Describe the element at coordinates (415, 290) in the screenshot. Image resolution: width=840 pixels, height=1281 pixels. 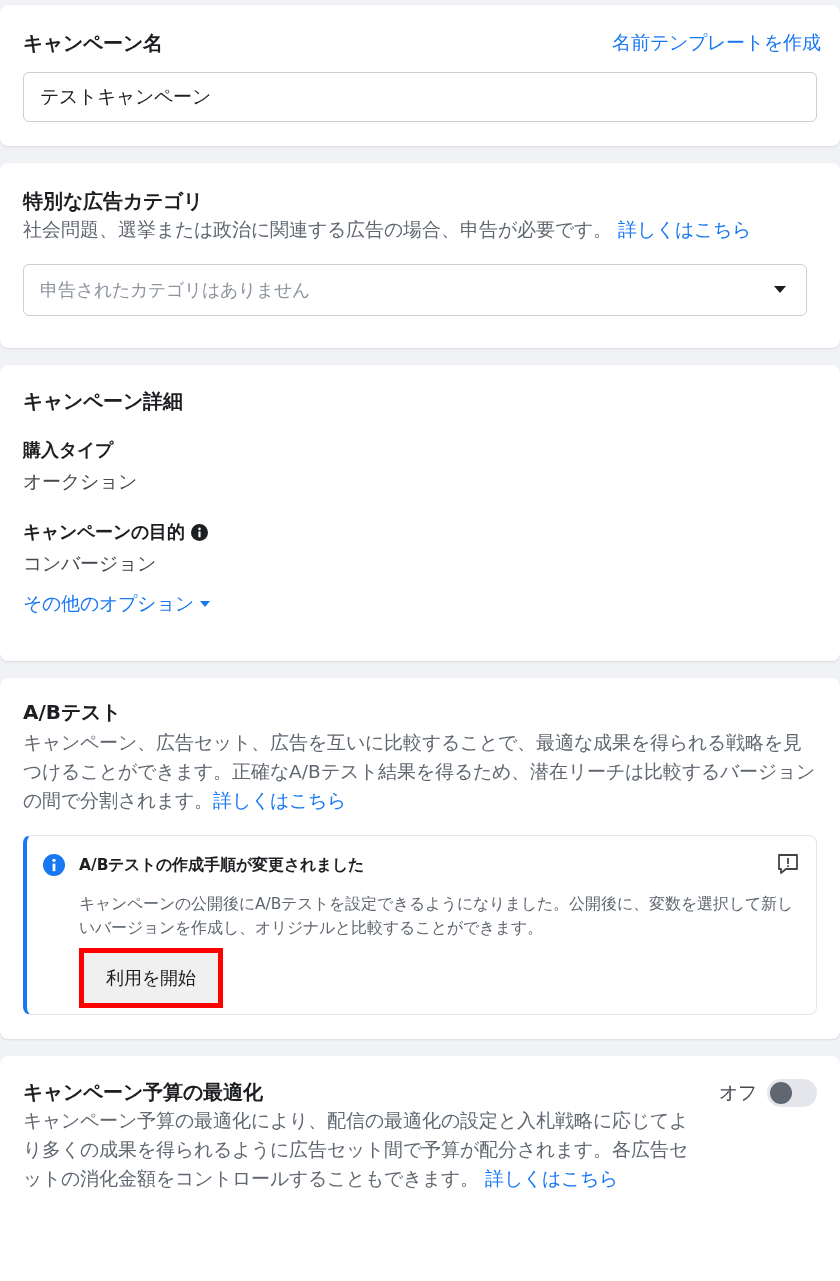
I see `category-dropdown: 申告されたカテゴリはありません` at that location.